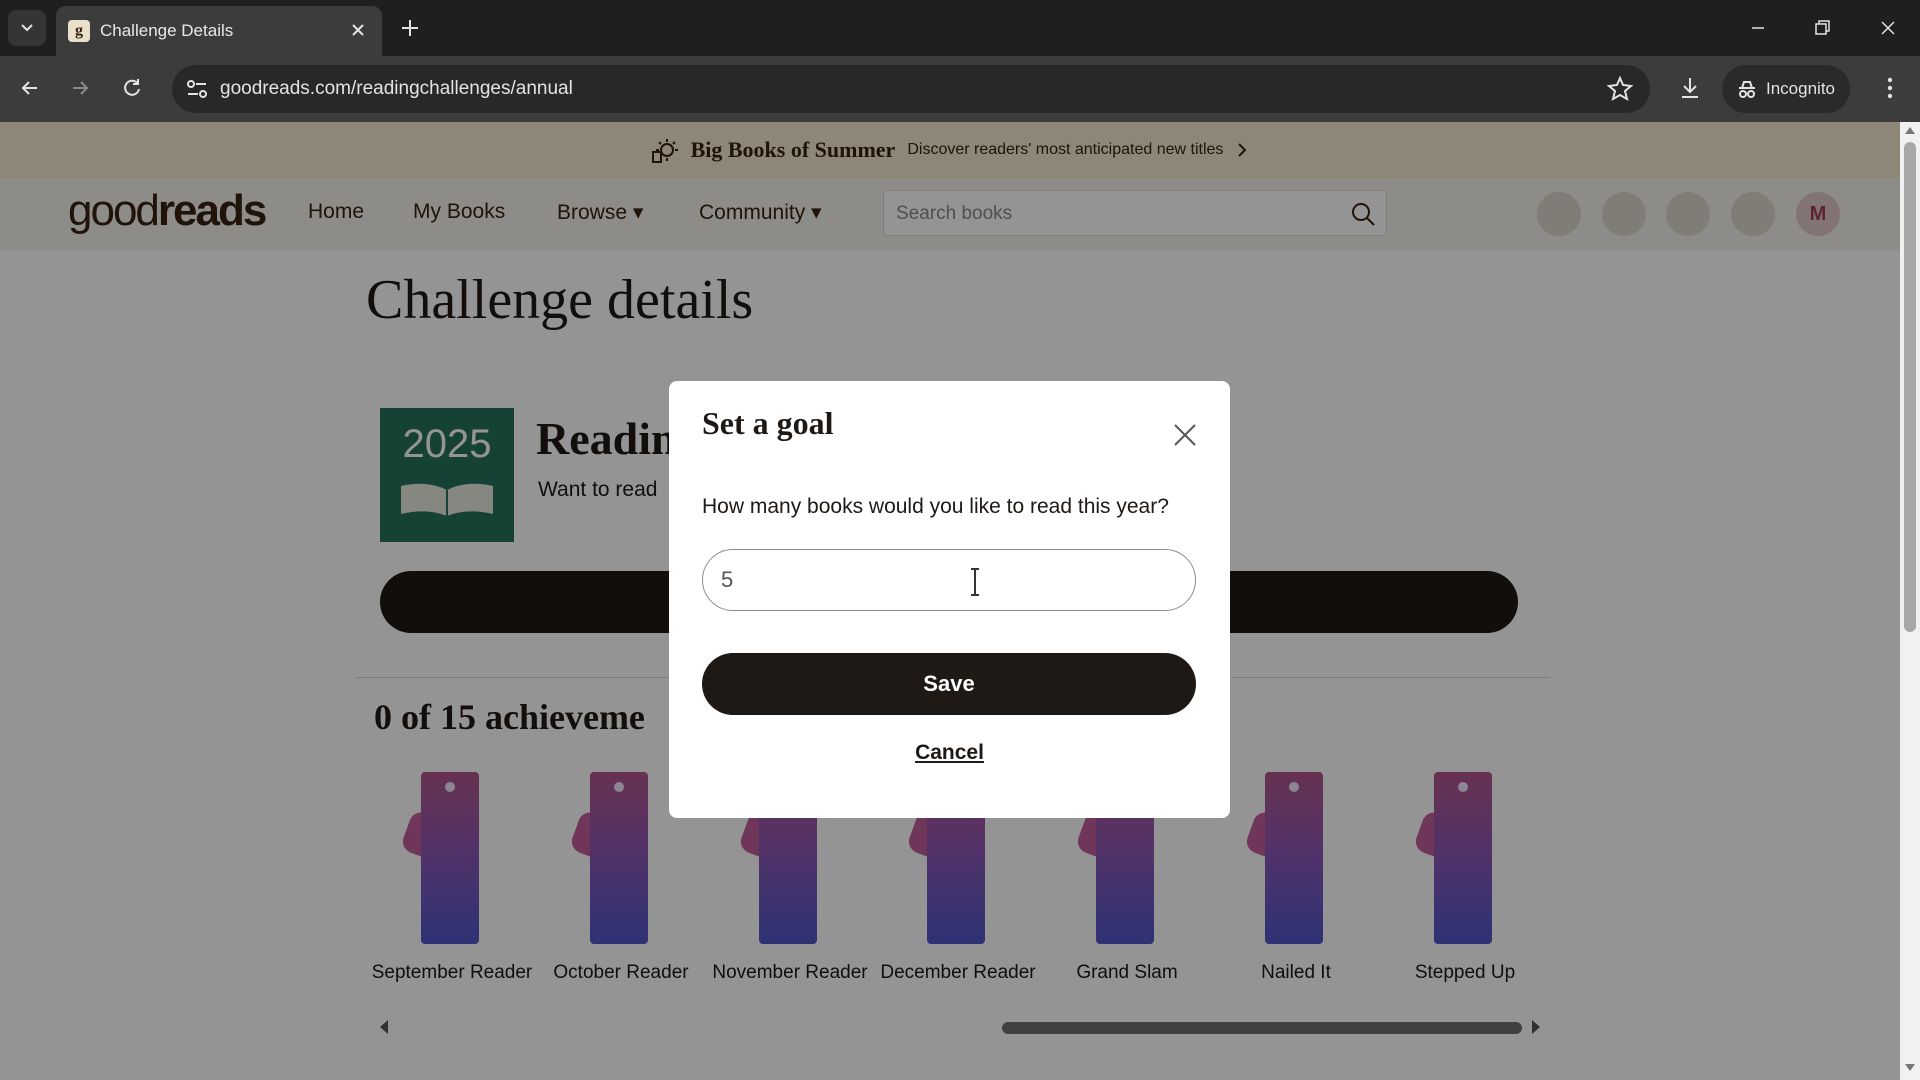 The height and width of the screenshot is (1080, 1920). I want to click on restore-icon, so click(1822, 28).